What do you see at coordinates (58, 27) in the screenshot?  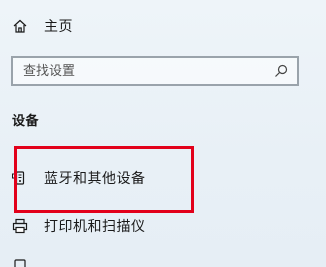 I see `home-label: 主页` at bounding box center [58, 27].